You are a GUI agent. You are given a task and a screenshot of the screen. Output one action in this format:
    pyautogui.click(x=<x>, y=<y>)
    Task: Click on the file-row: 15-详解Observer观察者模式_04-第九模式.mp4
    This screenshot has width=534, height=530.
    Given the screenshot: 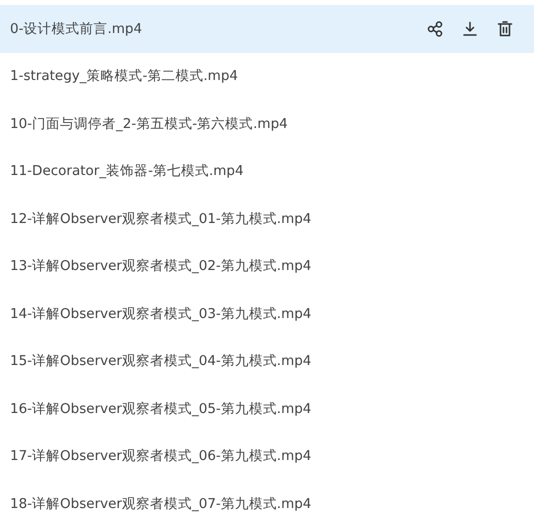 What is the action you would take?
    pyautogui.click(x=267, y=361)
    